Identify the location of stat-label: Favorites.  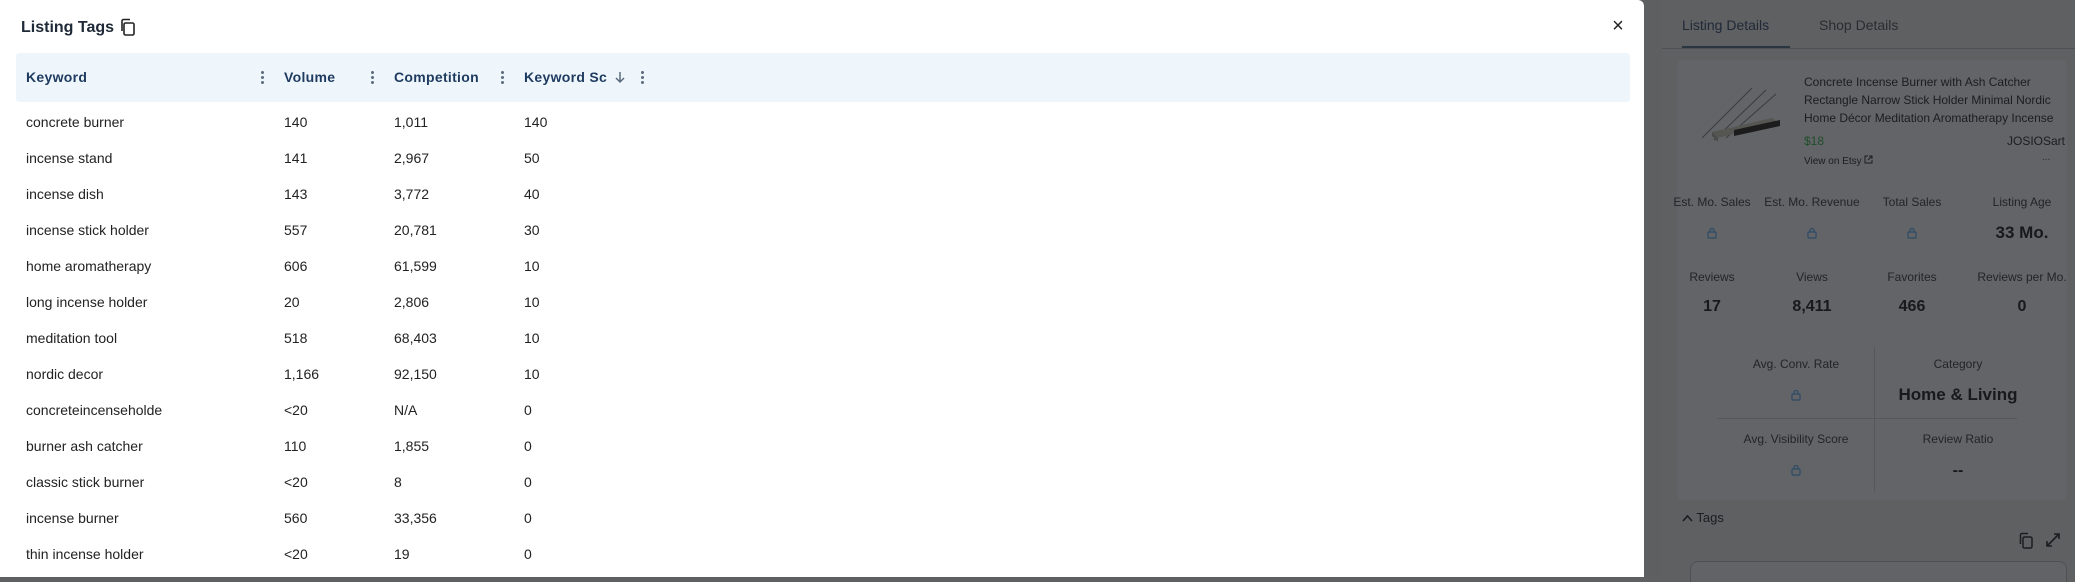
(1912, 277).